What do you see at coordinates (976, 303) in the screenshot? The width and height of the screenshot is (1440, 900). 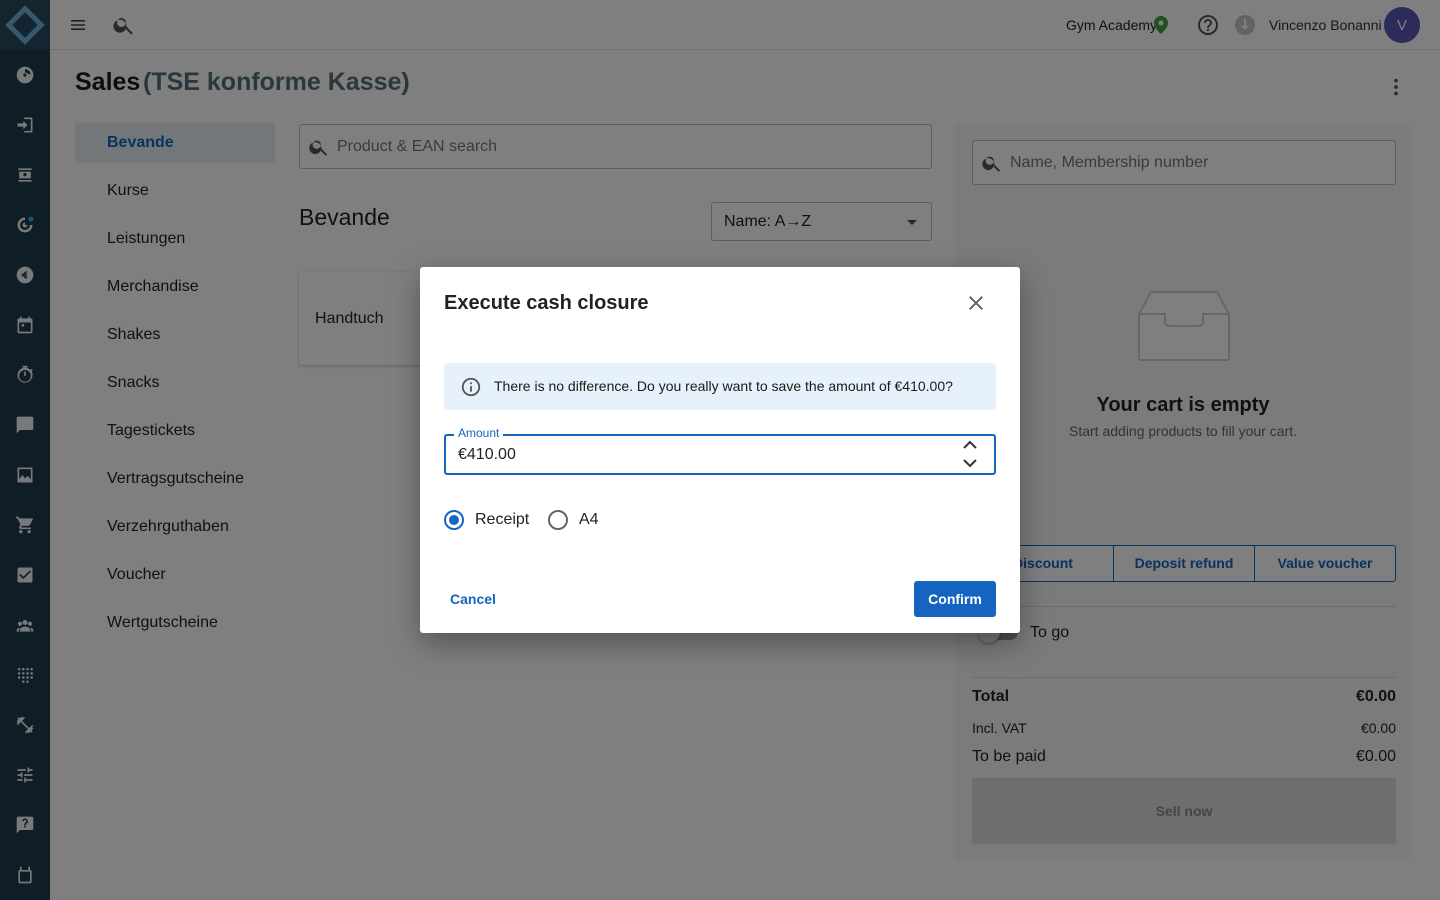 I see `close-icon` at bounding box center [976, 303].